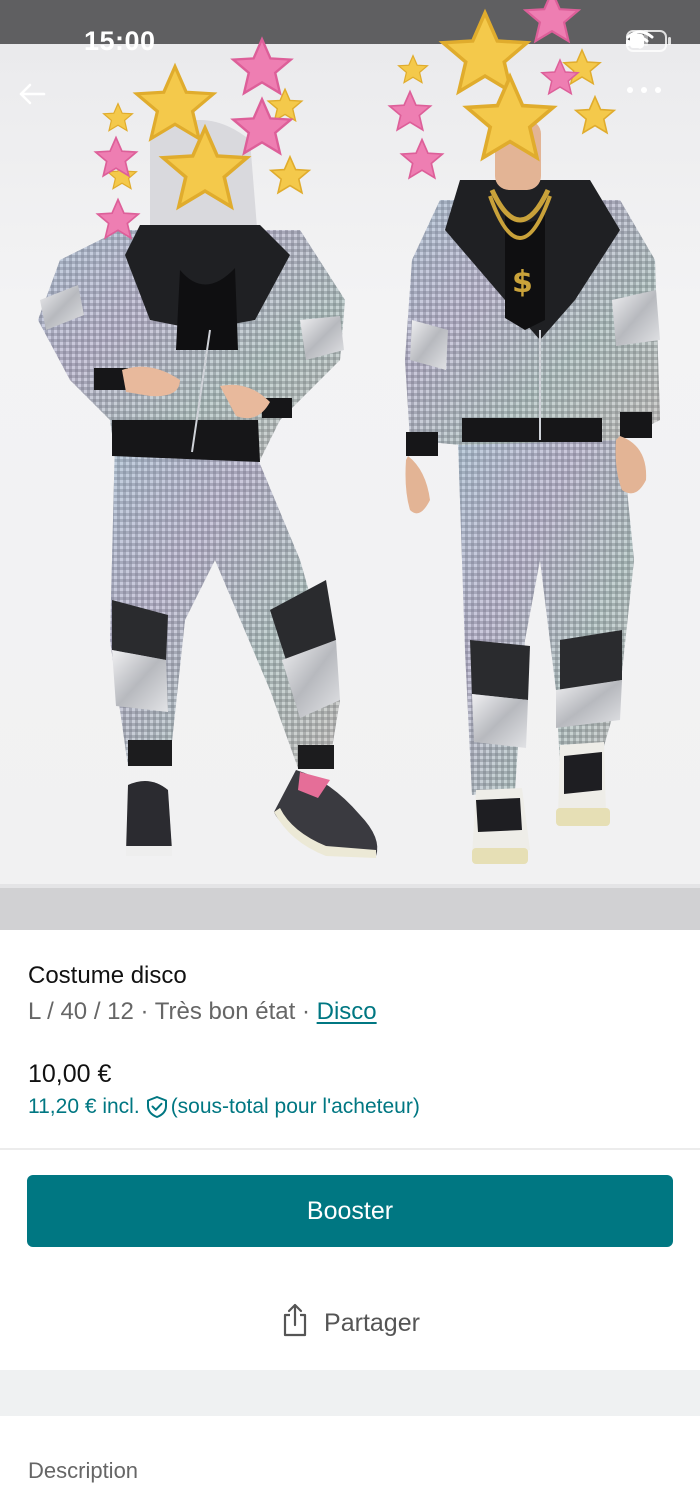 The height and width of the screenshot is (1512, 700). I want to click on more-options-button, so click(654, 114).